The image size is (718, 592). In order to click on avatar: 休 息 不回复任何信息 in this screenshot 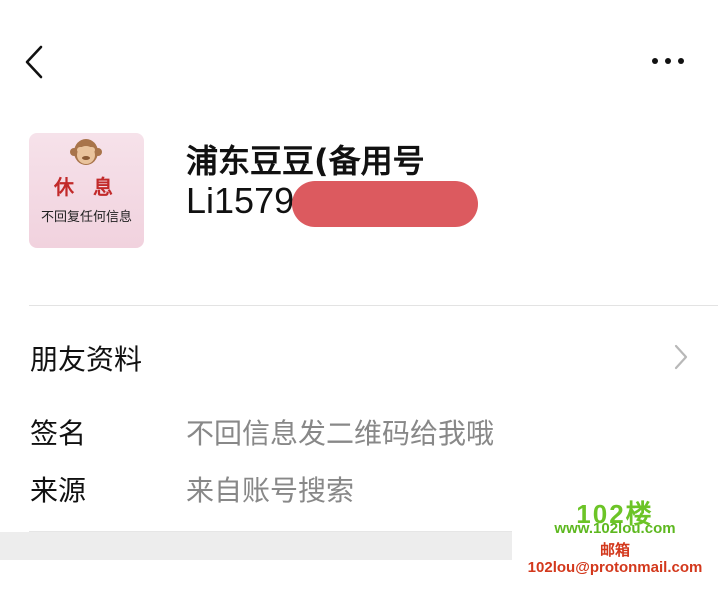, I will do `click(86, 190)`.